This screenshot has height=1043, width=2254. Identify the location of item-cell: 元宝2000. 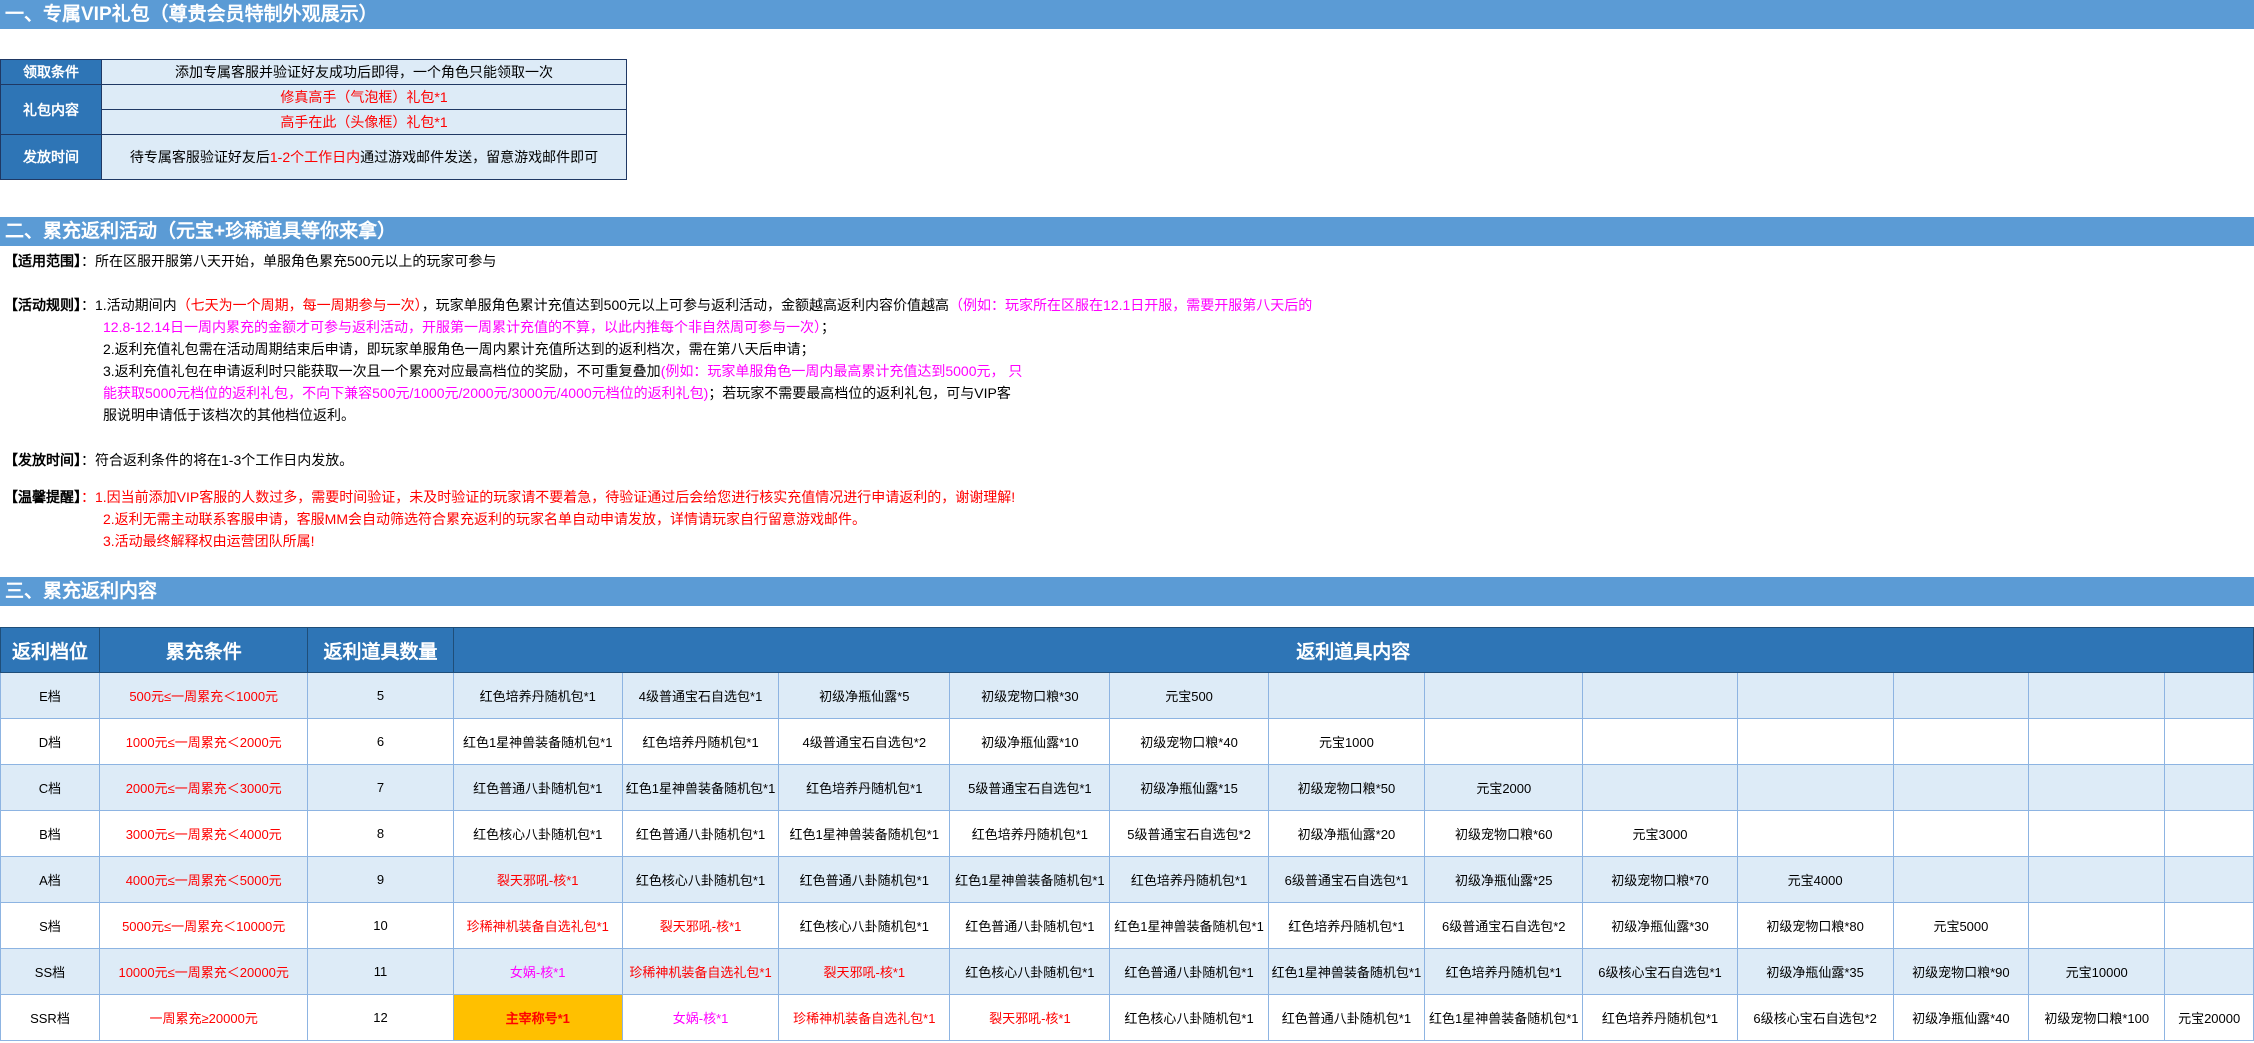
(1504, 787).